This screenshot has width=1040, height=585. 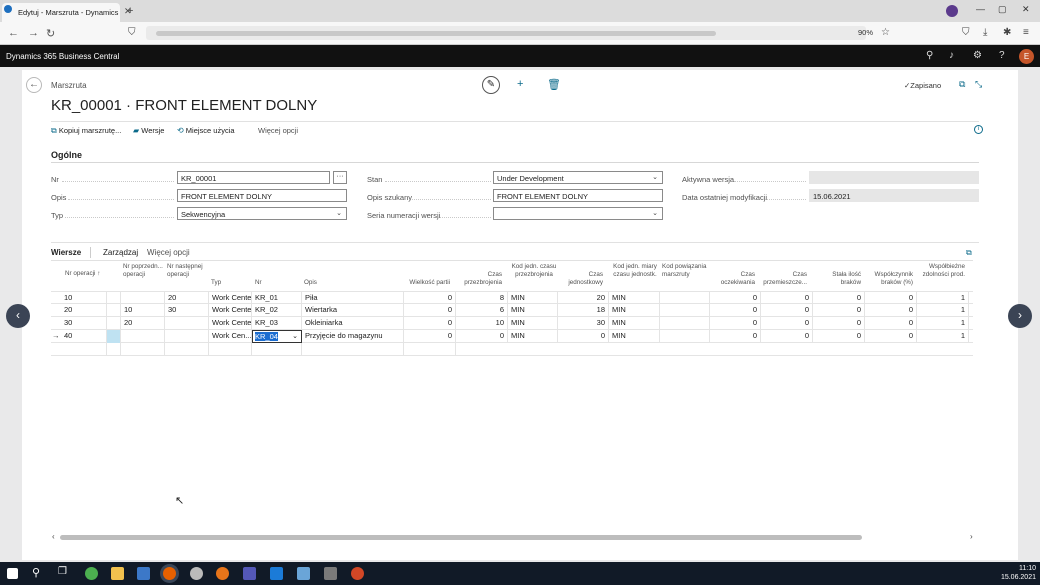 What do you see at coordinates (36, 572) in the screenshot?
I see `search-icon: ⚲` at bounding box center [36, 572].